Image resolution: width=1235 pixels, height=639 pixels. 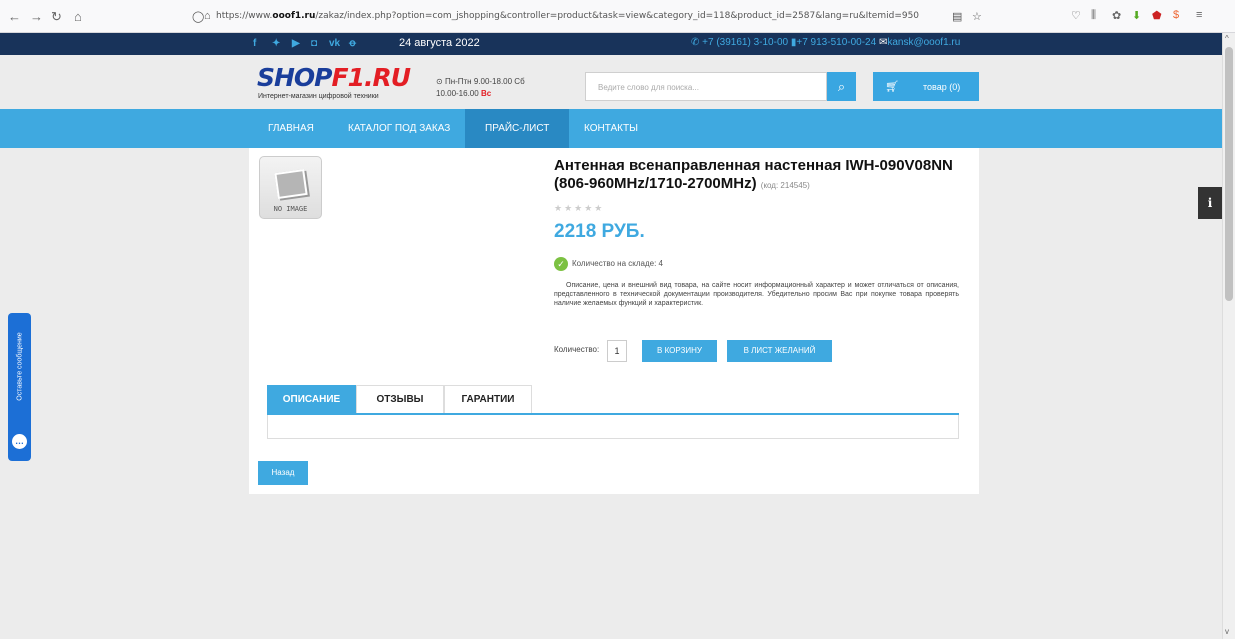 What do you see at coordinates (480, 87) in the screenshot?
I see `working-hours: ⊙ Пн-Птн 9.00-18.00 Сб 10.00-16.00 Вс` at bounding box center [480, 87].